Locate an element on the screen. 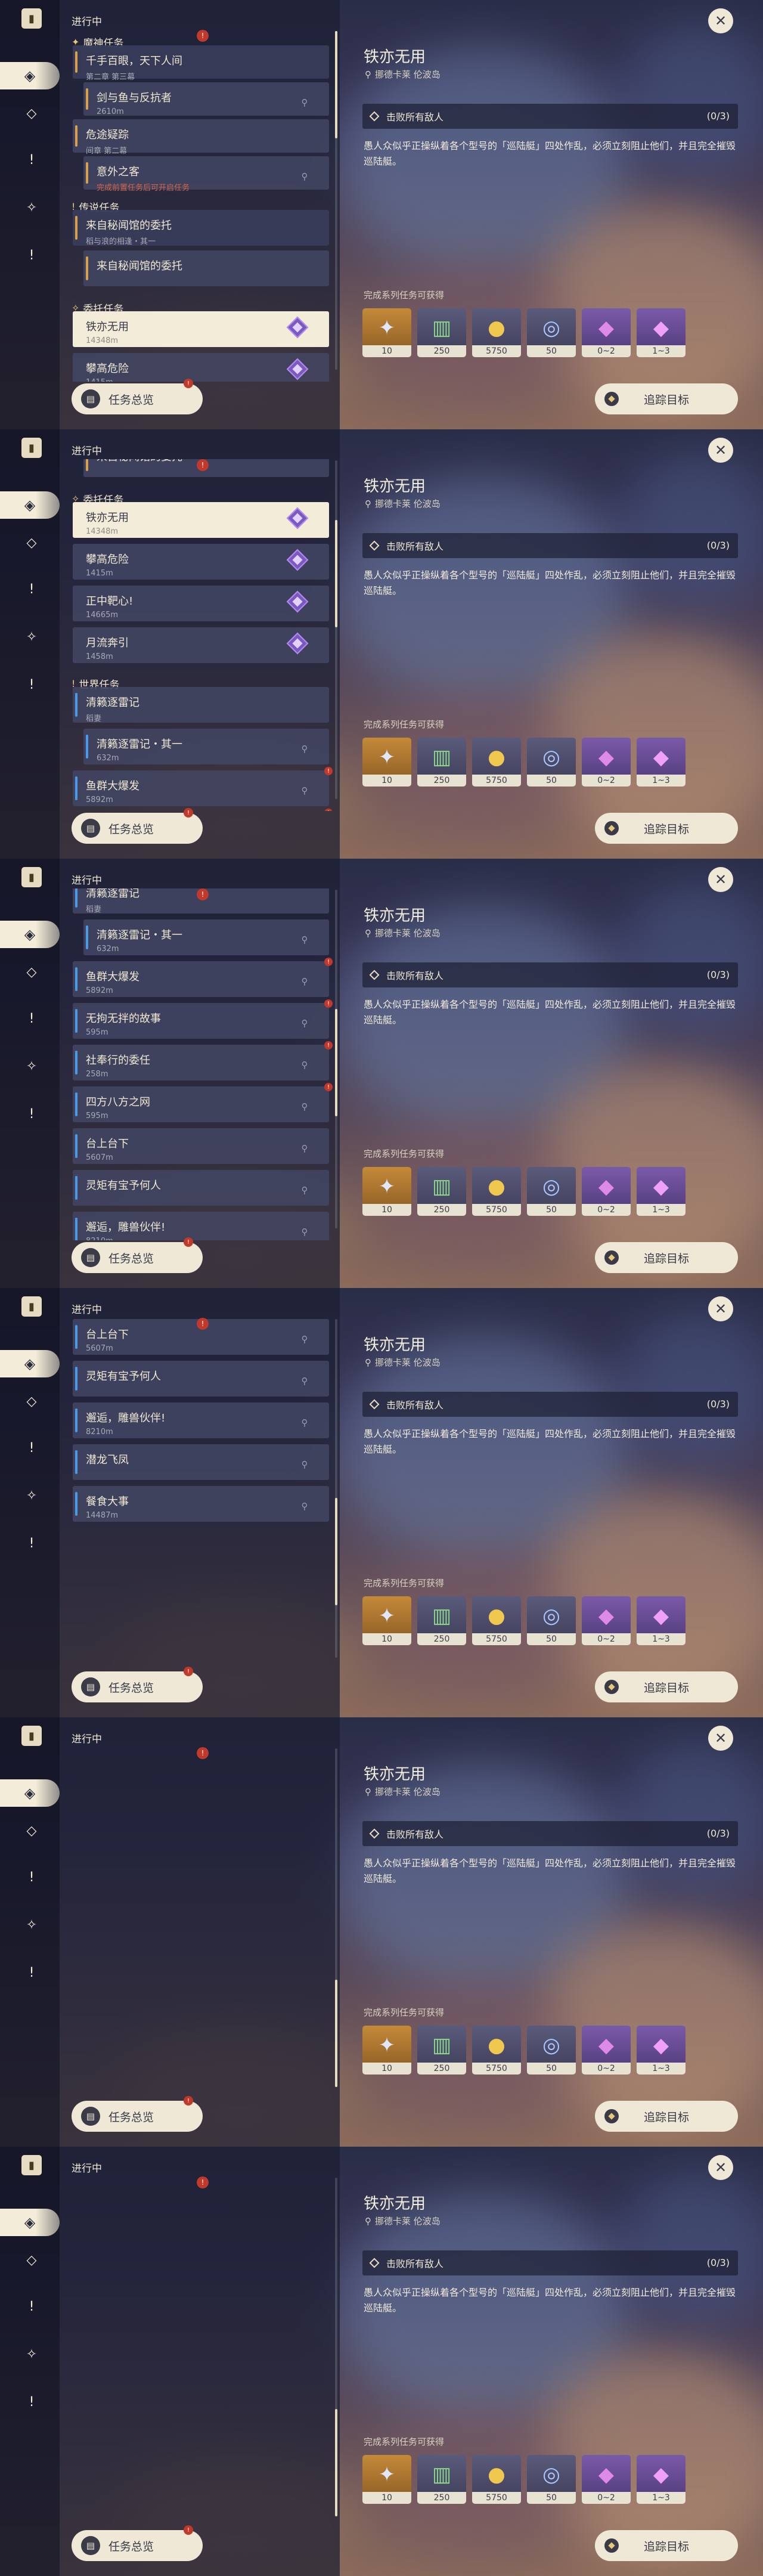  world-quest-item: 邂逅，雕兽伙伴! 8210m ⚲ is located at coordinates (201, 1420).